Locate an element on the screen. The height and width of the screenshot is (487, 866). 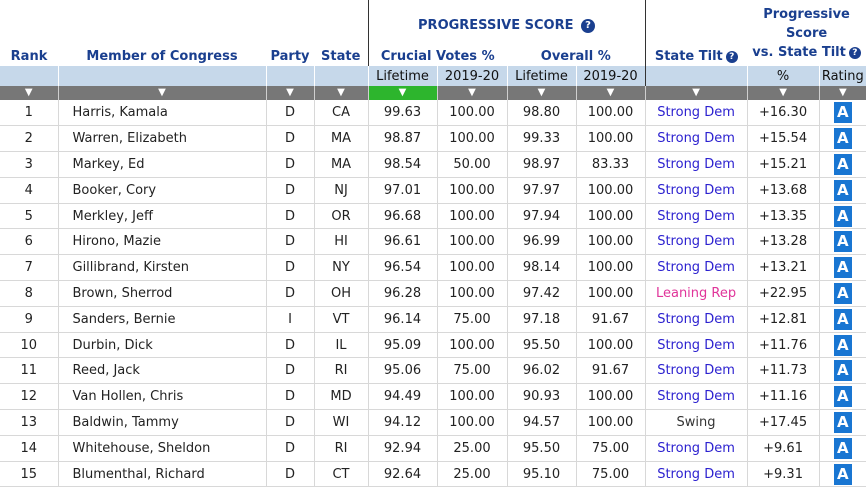
sort-arrow-state: ▼ is located at coordinates (340, 93).